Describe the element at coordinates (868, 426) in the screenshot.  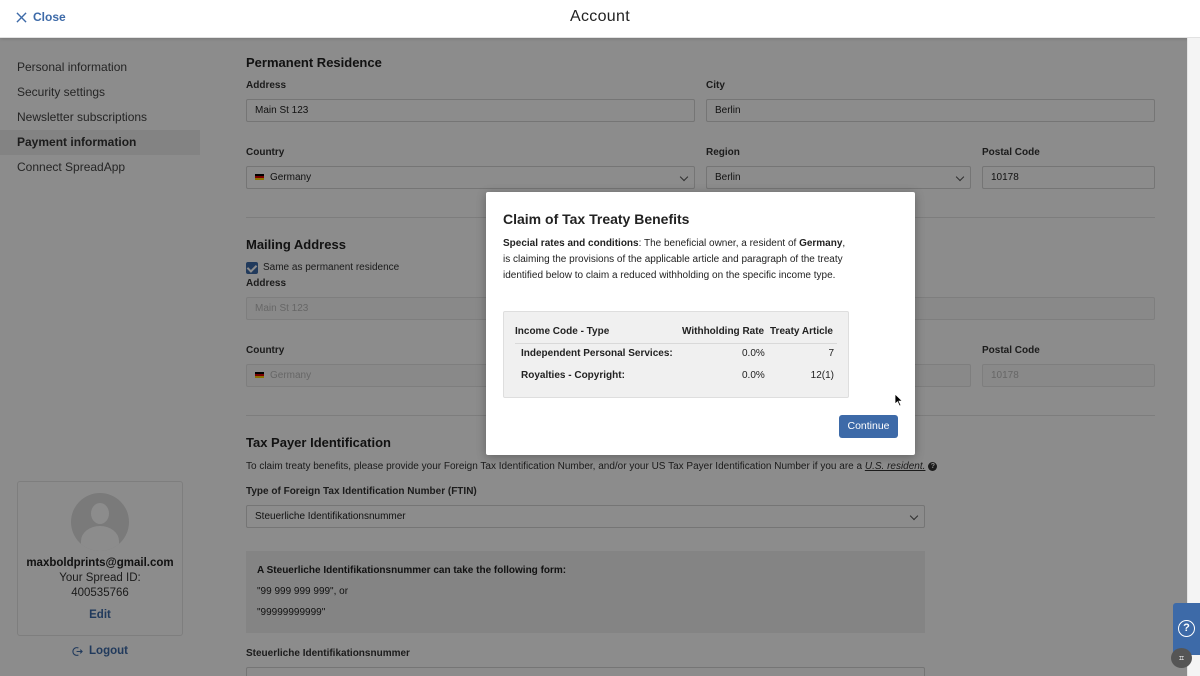
I see `continue-button: Continue` at that location.